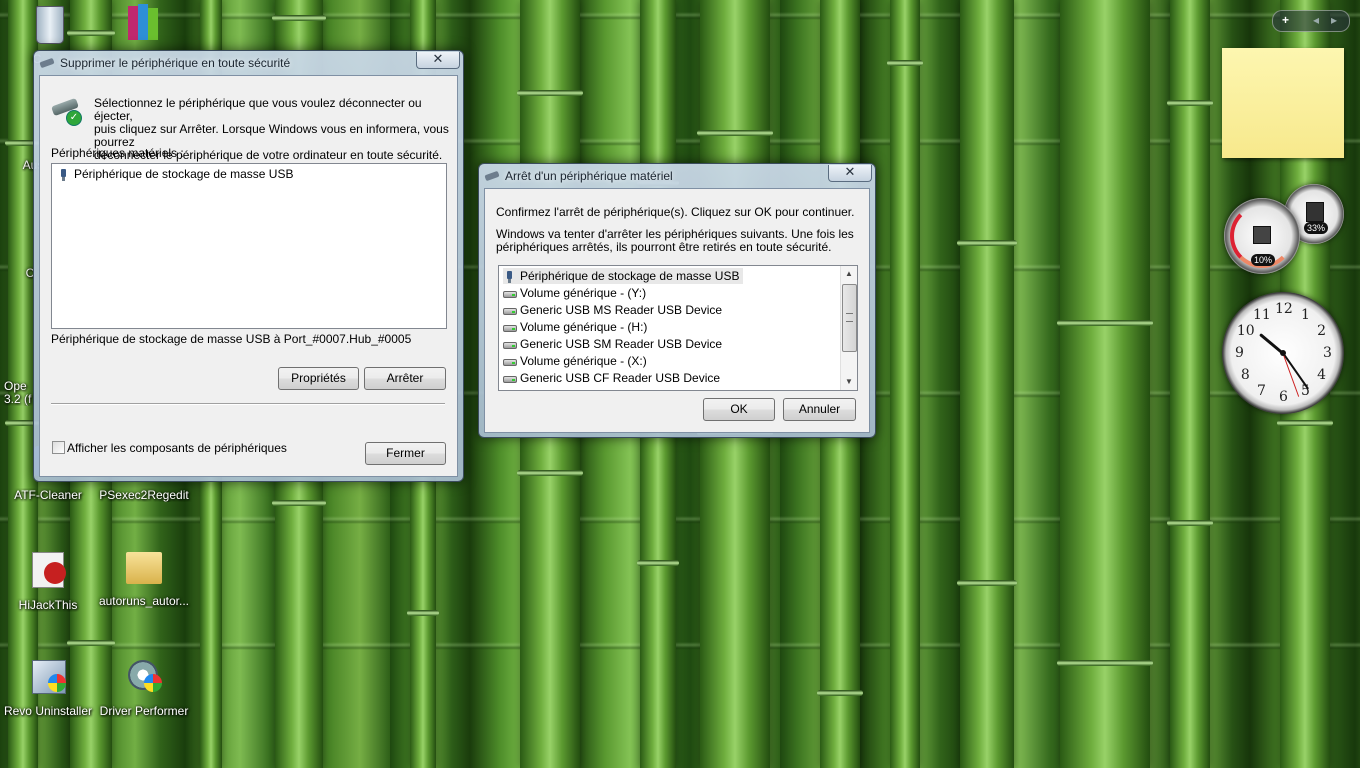 The height and width of the screenshot is (768, 1360). I want to click on gear-icon, so click(144, 678).